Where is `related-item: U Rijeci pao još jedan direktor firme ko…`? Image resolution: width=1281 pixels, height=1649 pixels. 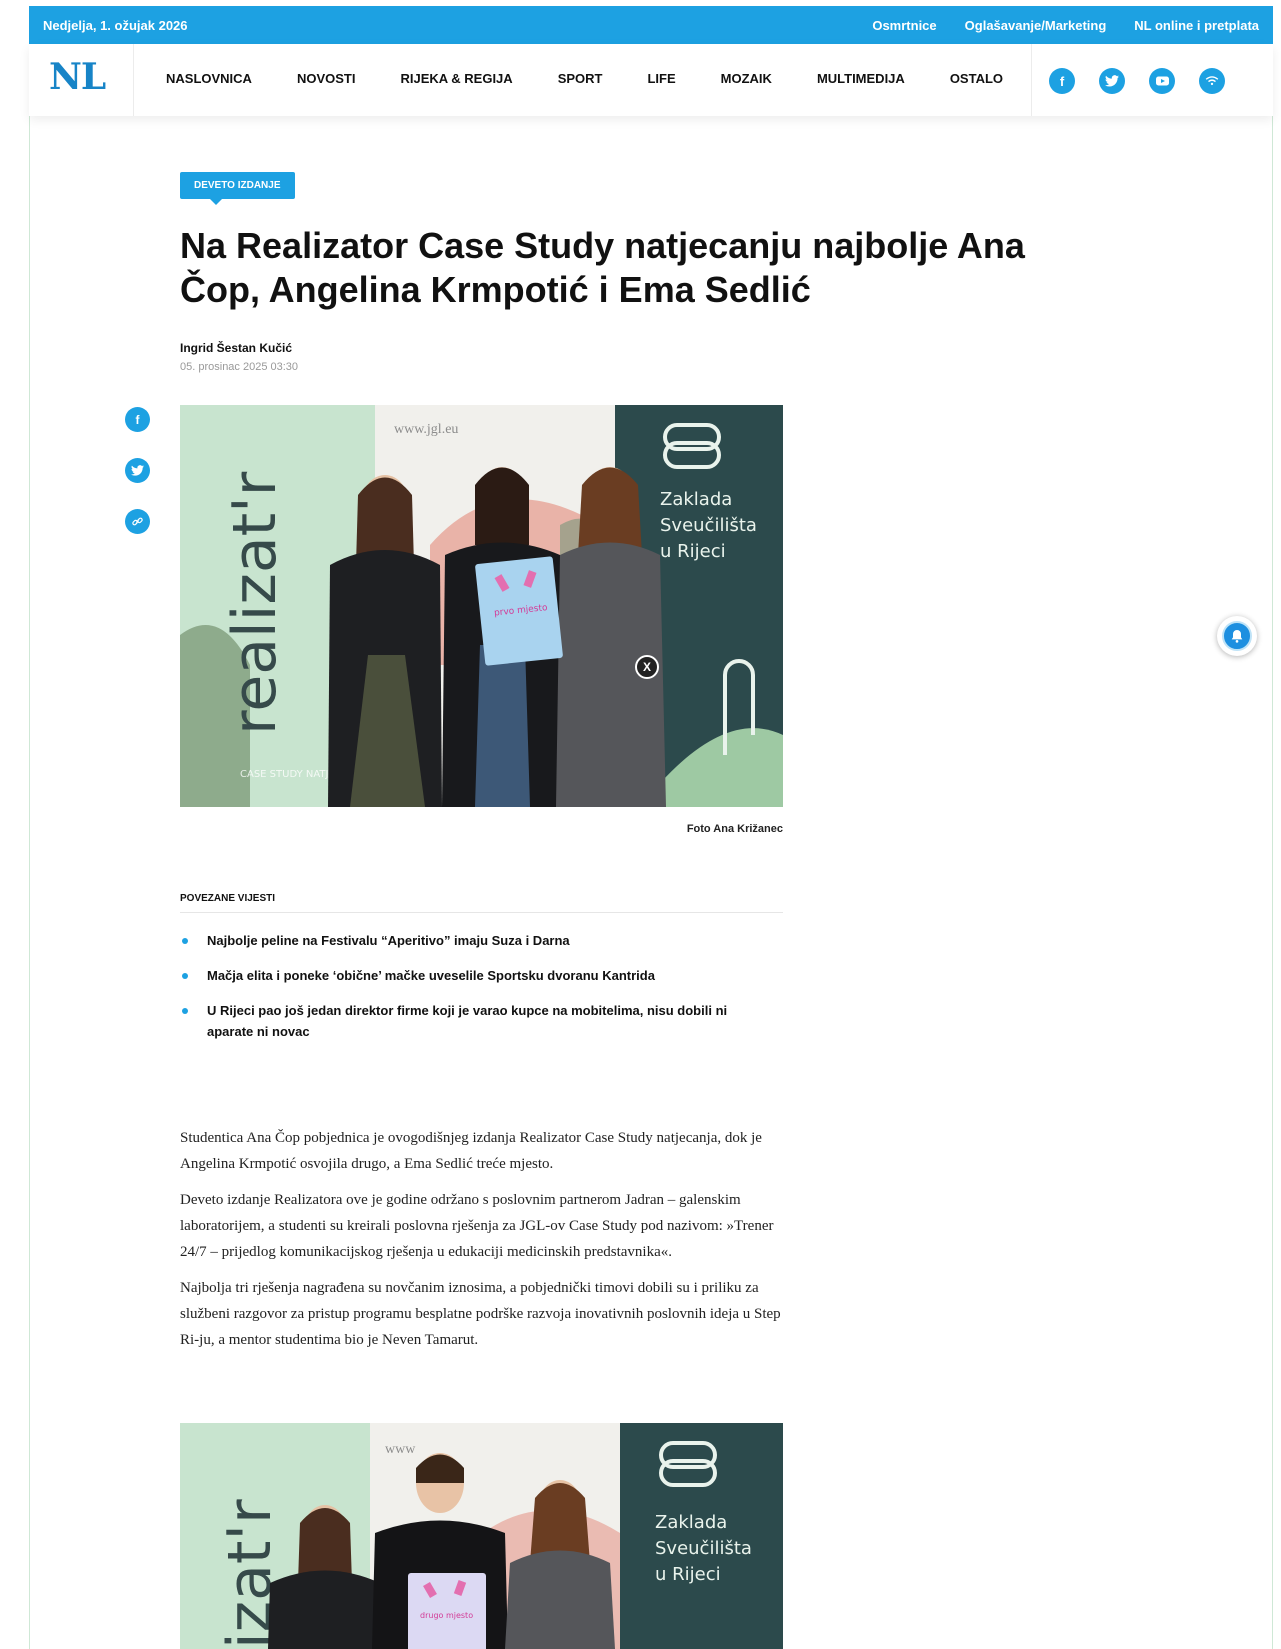 related-item: U Rijeci pao još jedan direktor firme ko… is located at coordinates (470, 1021).